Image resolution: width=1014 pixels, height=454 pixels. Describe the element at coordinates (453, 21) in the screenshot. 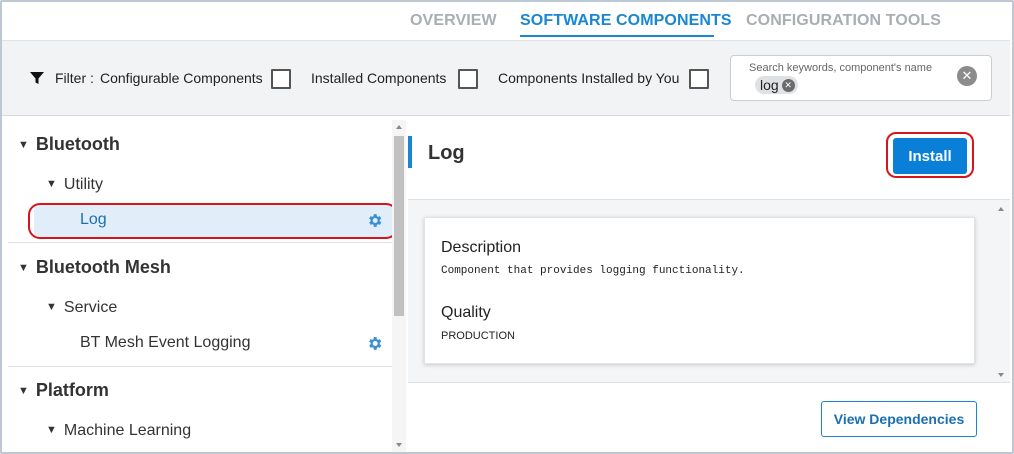

I see `tab-overview: OVERVIEW` at that location.